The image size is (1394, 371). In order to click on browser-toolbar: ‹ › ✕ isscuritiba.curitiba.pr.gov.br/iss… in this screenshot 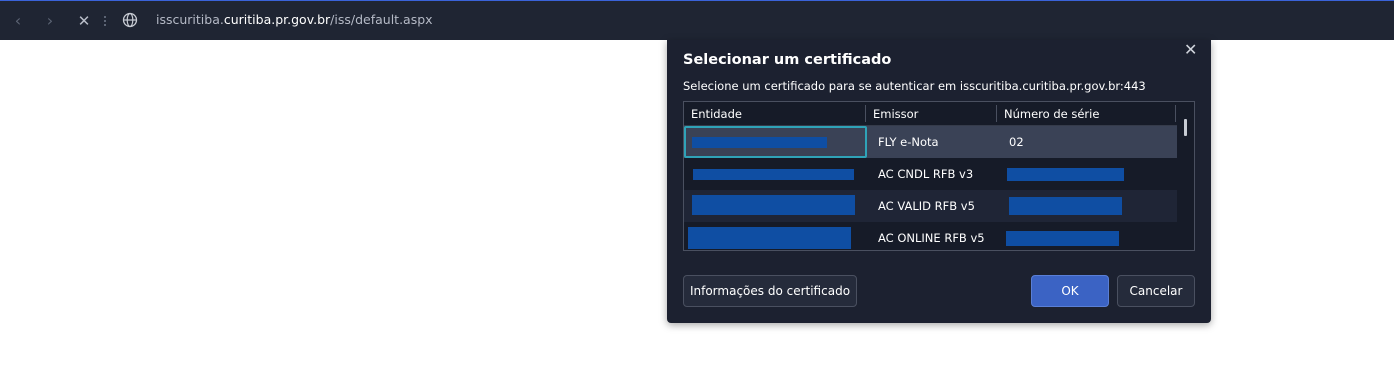, I will do `click(697, 20)`.